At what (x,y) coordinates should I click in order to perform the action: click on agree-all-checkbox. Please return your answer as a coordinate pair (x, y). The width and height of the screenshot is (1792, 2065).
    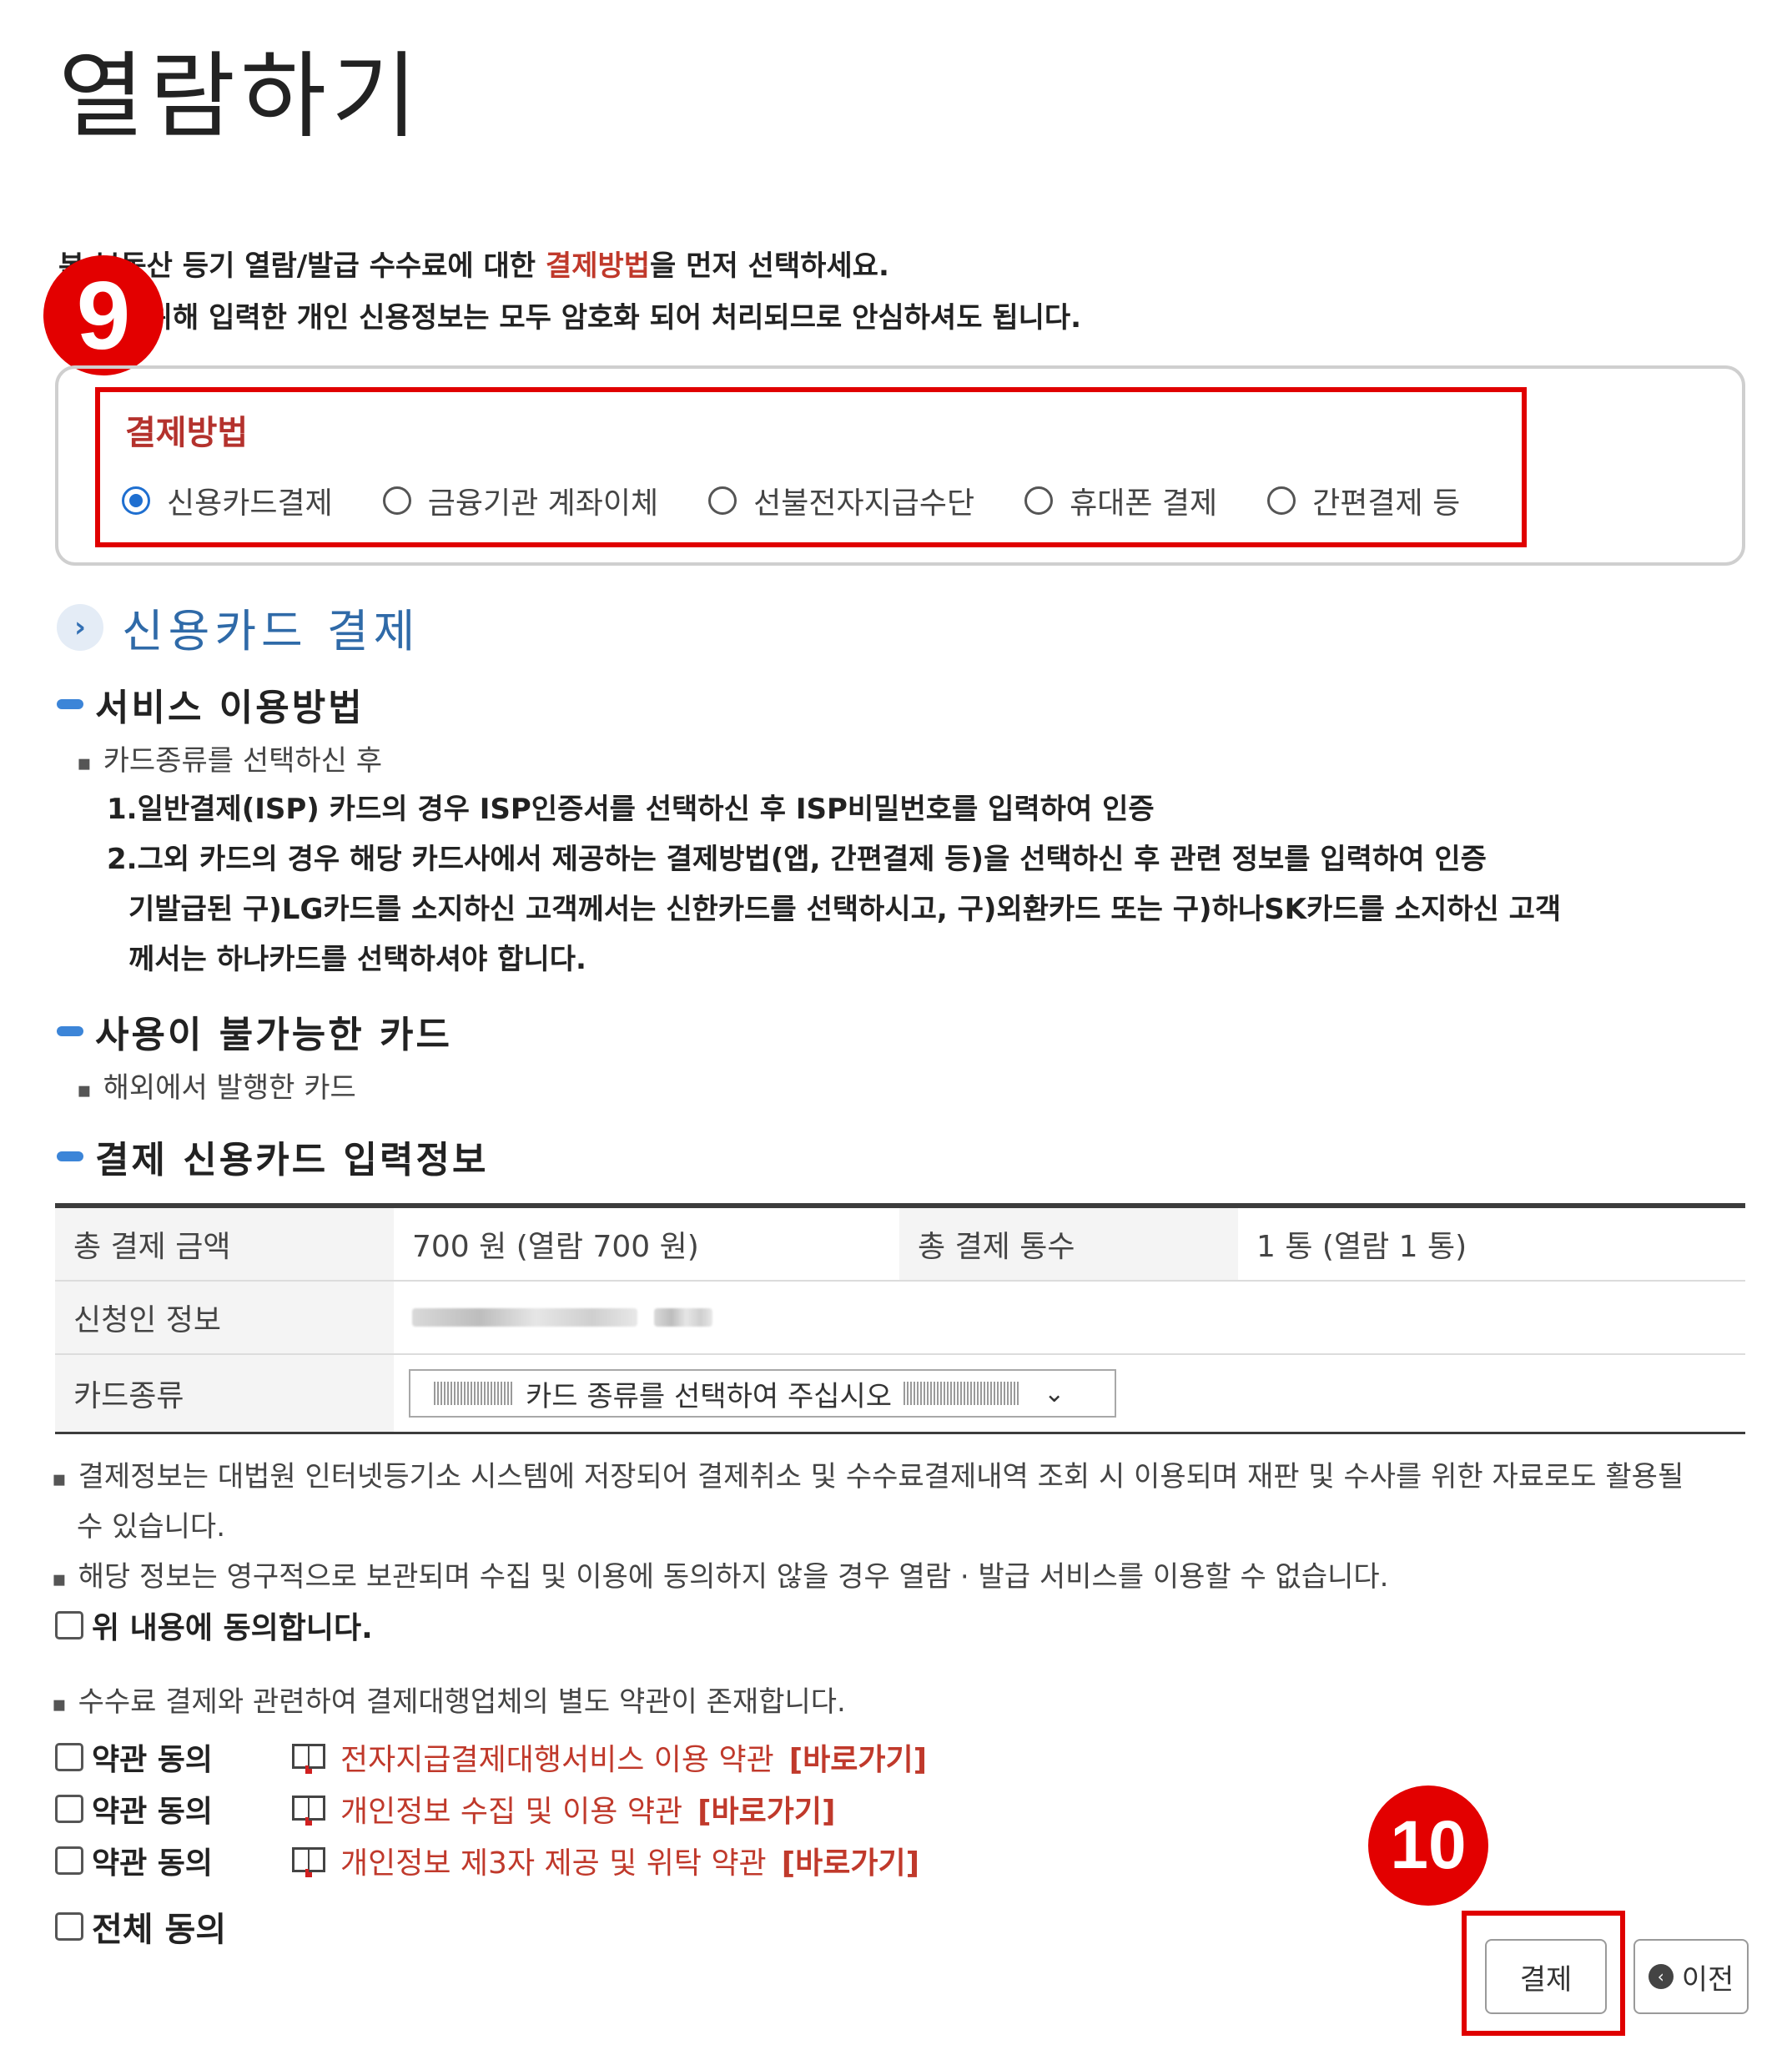
    Looking at the image, I should click on (69, 1927).